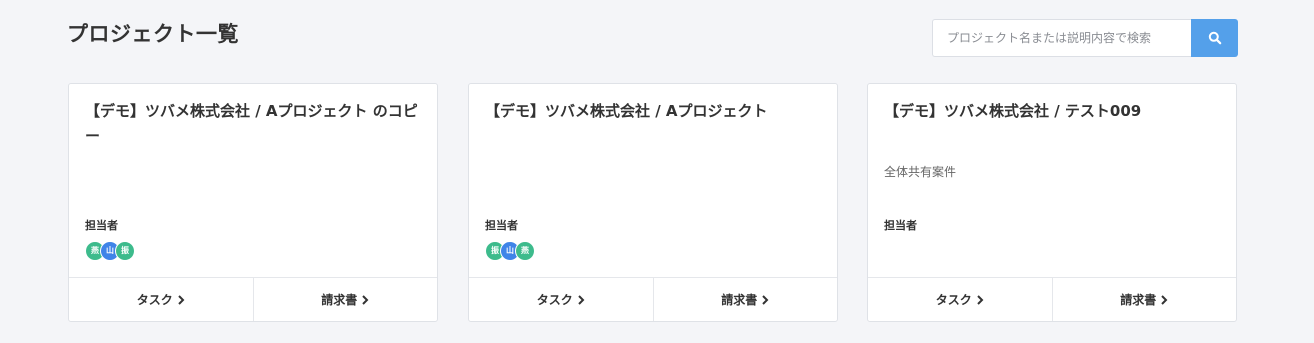 This screenshot has width=1314, height=343. I want to click on page-title: プロジェクト一覧, so click(153, 34).